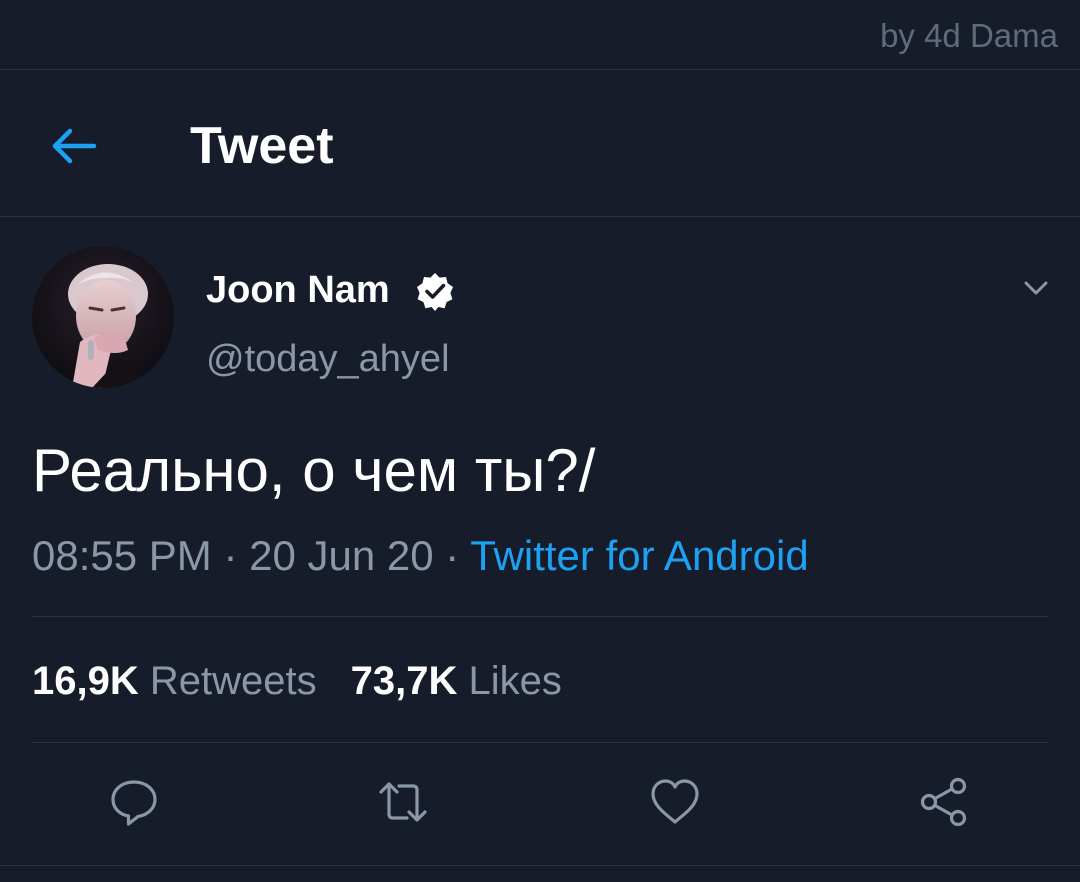  I want to click on share-icon, so click(943, 802).